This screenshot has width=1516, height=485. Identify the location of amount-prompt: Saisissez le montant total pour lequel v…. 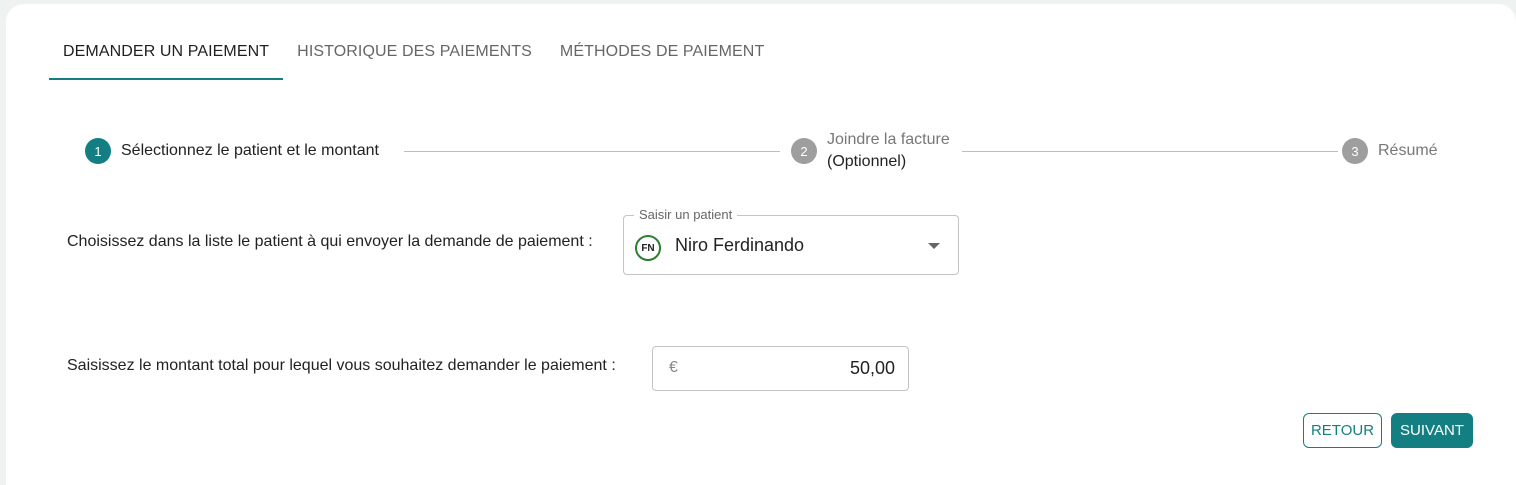
(341, 365).